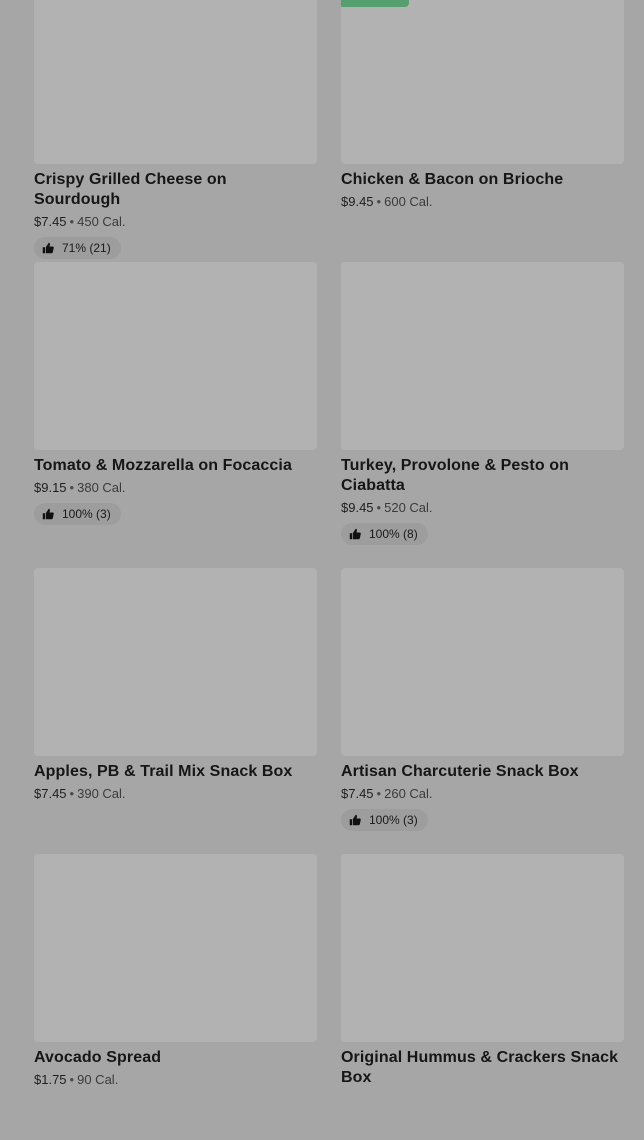 The height and width of the screenshot is (1140, 644). I want to click on menu-item-calories: 520 Cal., so click(408, 507).